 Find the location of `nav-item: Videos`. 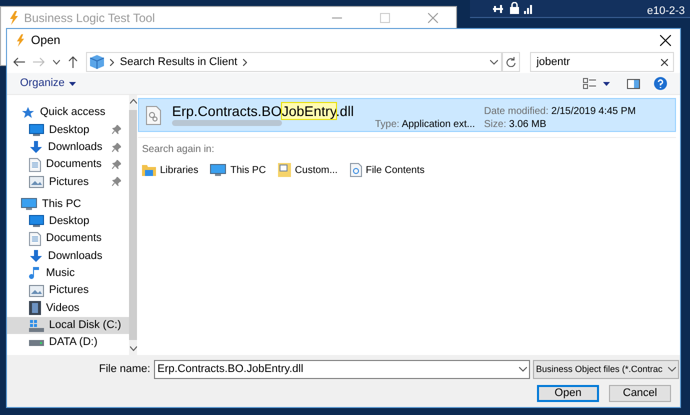

nav-item: Videos is located at coordinates (68, 308).